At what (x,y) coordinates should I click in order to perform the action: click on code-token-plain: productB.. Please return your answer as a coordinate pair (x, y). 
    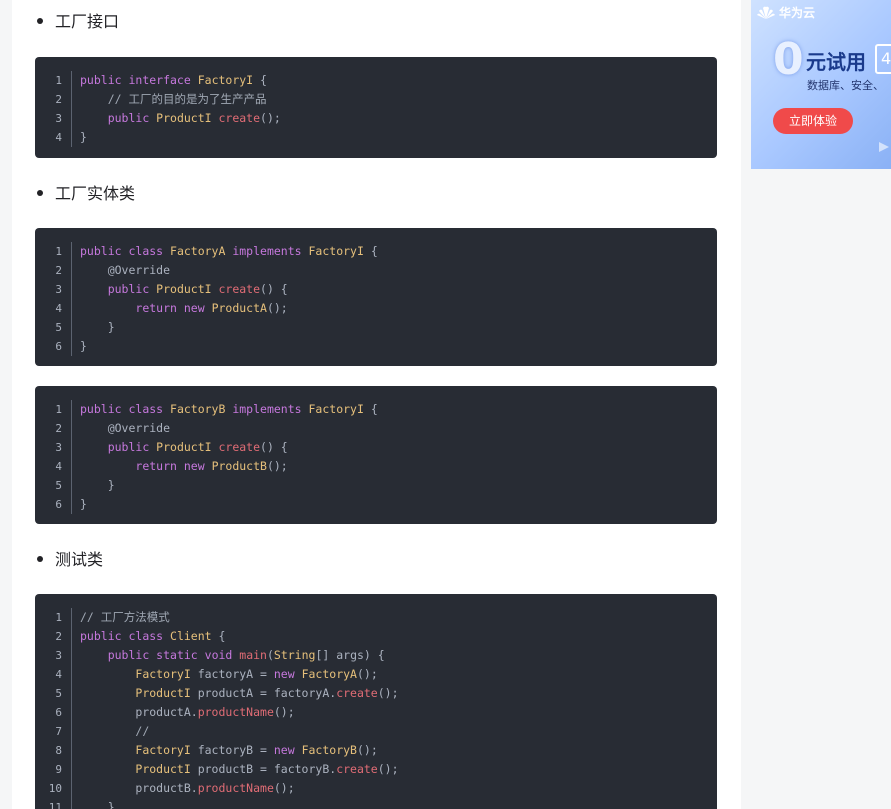
    Looking at the image, I should click on (139, 788).